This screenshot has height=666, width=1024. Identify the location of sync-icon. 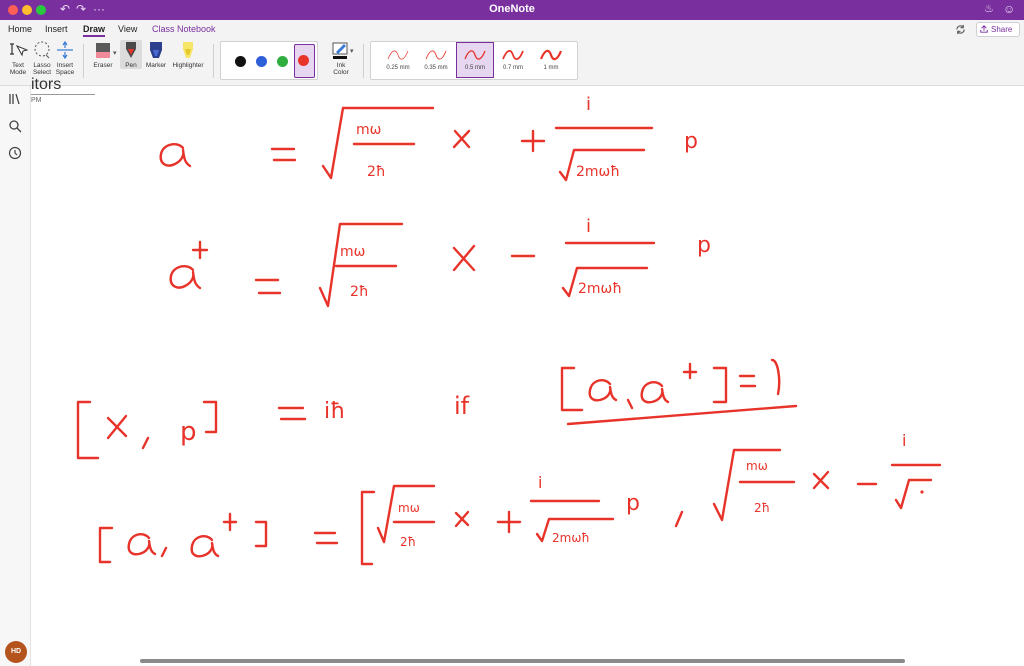
(960, 29).